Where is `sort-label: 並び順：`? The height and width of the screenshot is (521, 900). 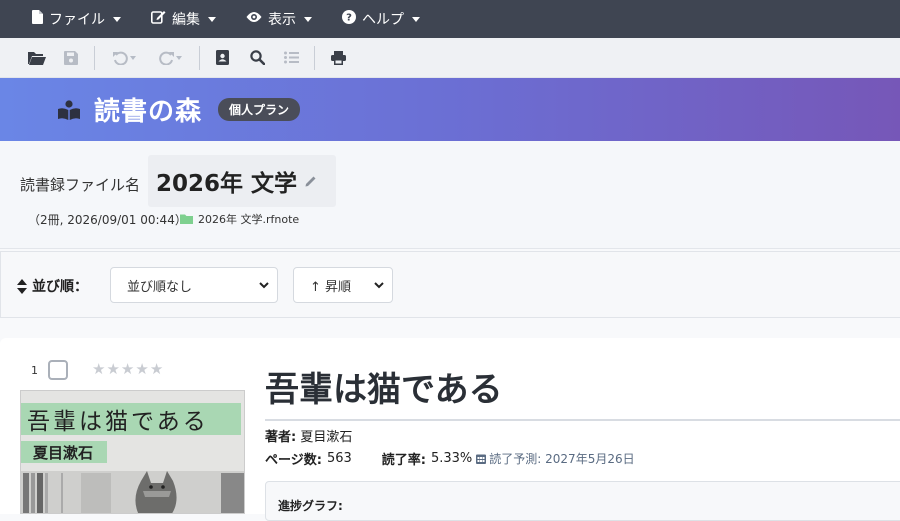
sort-label: 並び順： is located at coordinates (52, 286).